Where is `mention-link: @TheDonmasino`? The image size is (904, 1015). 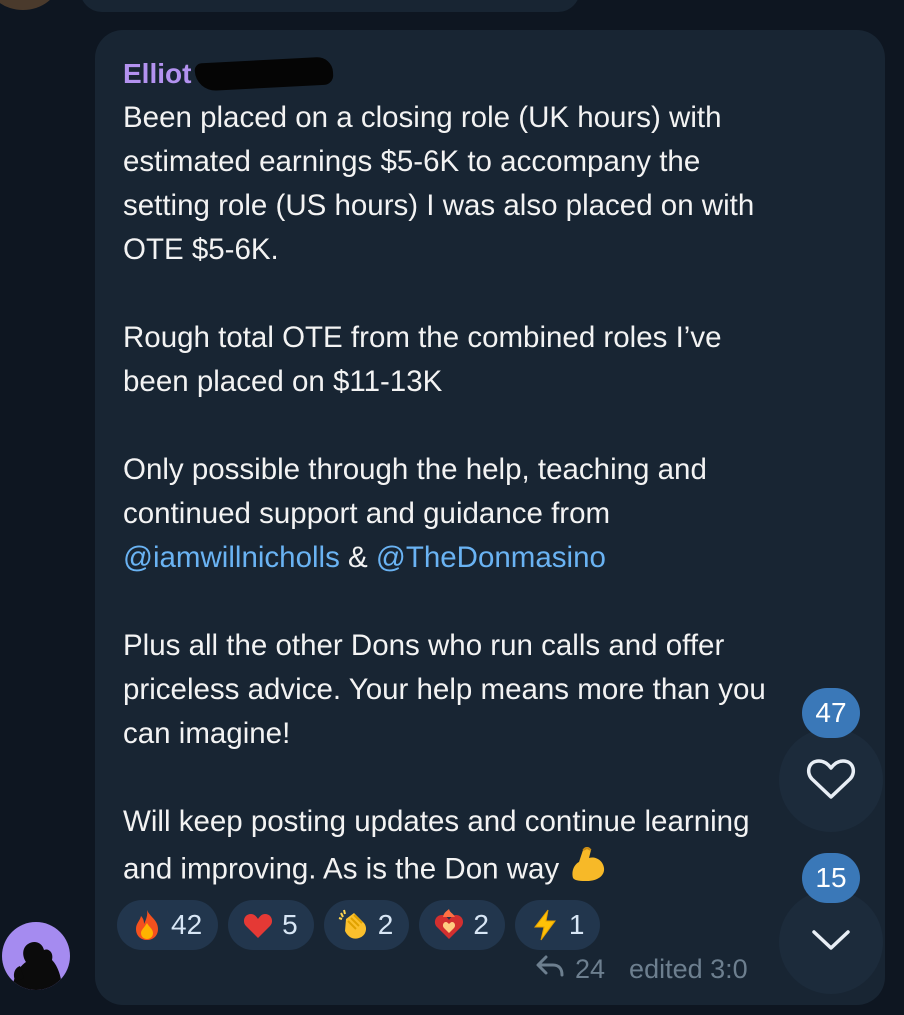 mention-link: @TheDonmasino is located at coordinates (491, 557).